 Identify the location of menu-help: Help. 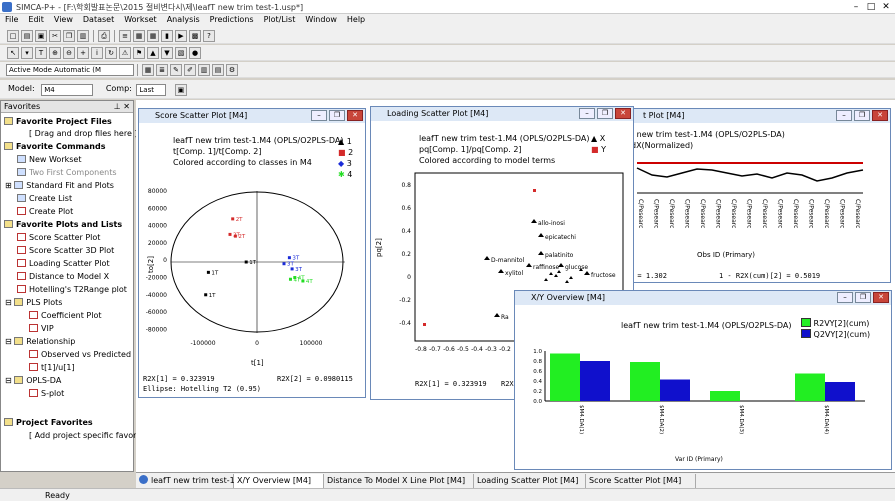
(356, 19).